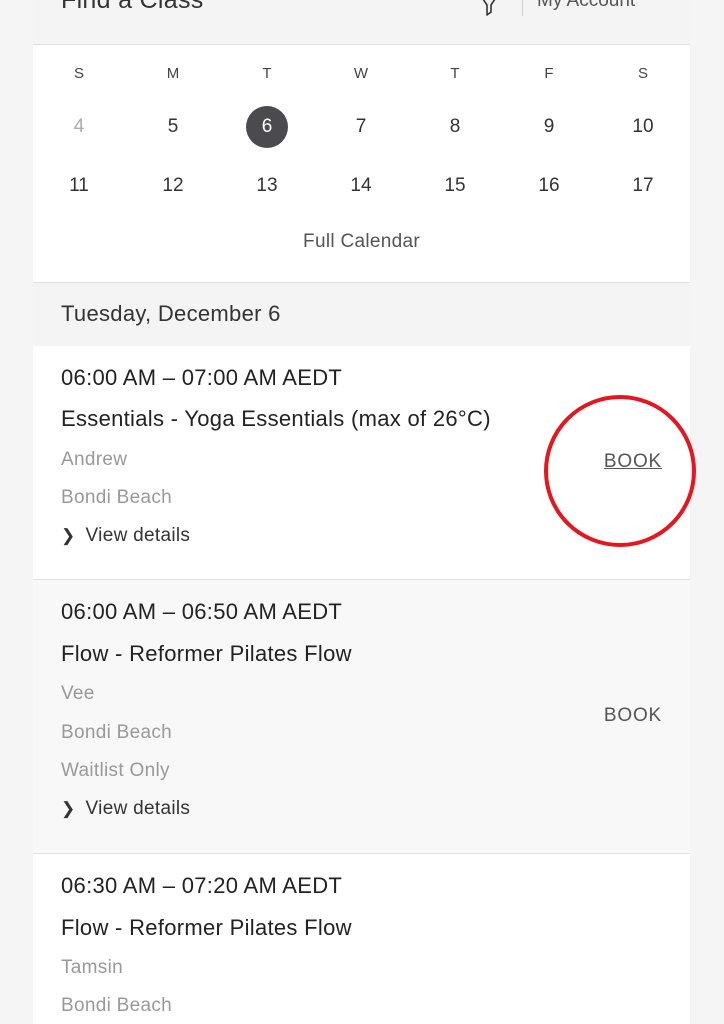 This screenshot has height=1024, width=724. What do you see at coordinates (455, 186) in the screenshot?
I see `calendar-day: 15` at bounding box center [455, 186].